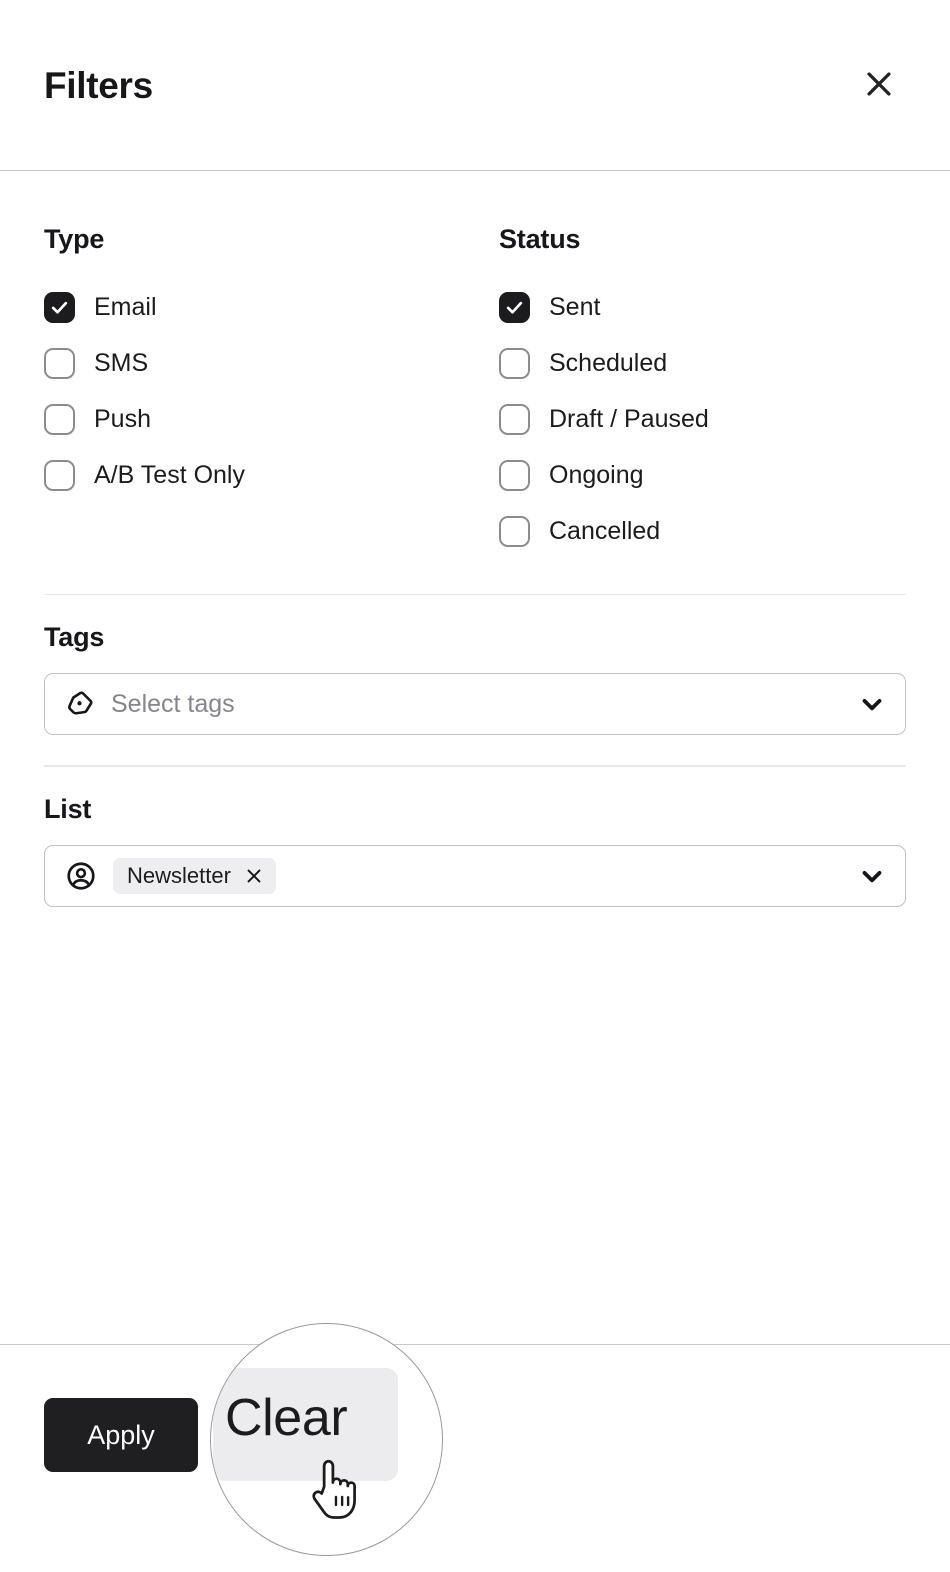  What do you see at coordinates (271, 475) in the screenshot?
I see `checkbox-row-ab-test-only: A/B Test Only` at bounding box center [271, 475].